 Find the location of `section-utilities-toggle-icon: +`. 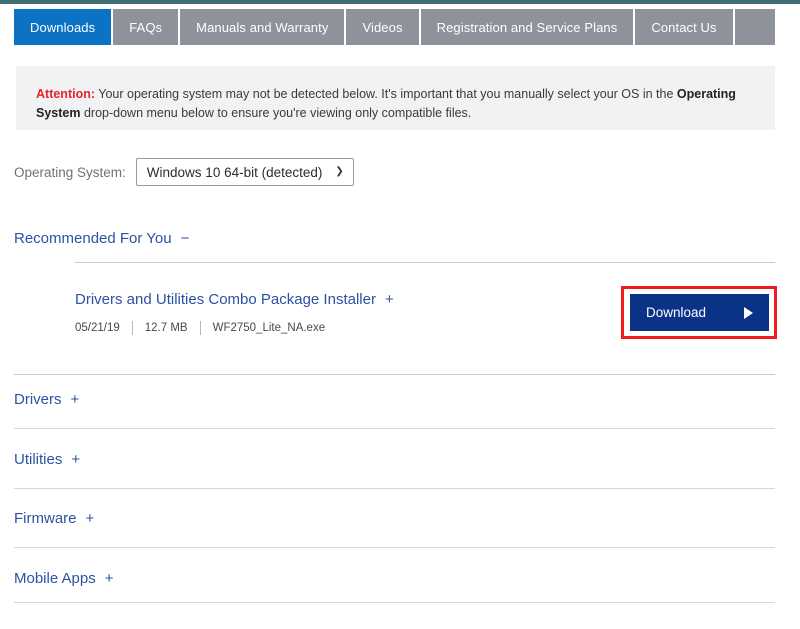

section-utilities-toggle-icon: + is located at coordinates (75, 459).